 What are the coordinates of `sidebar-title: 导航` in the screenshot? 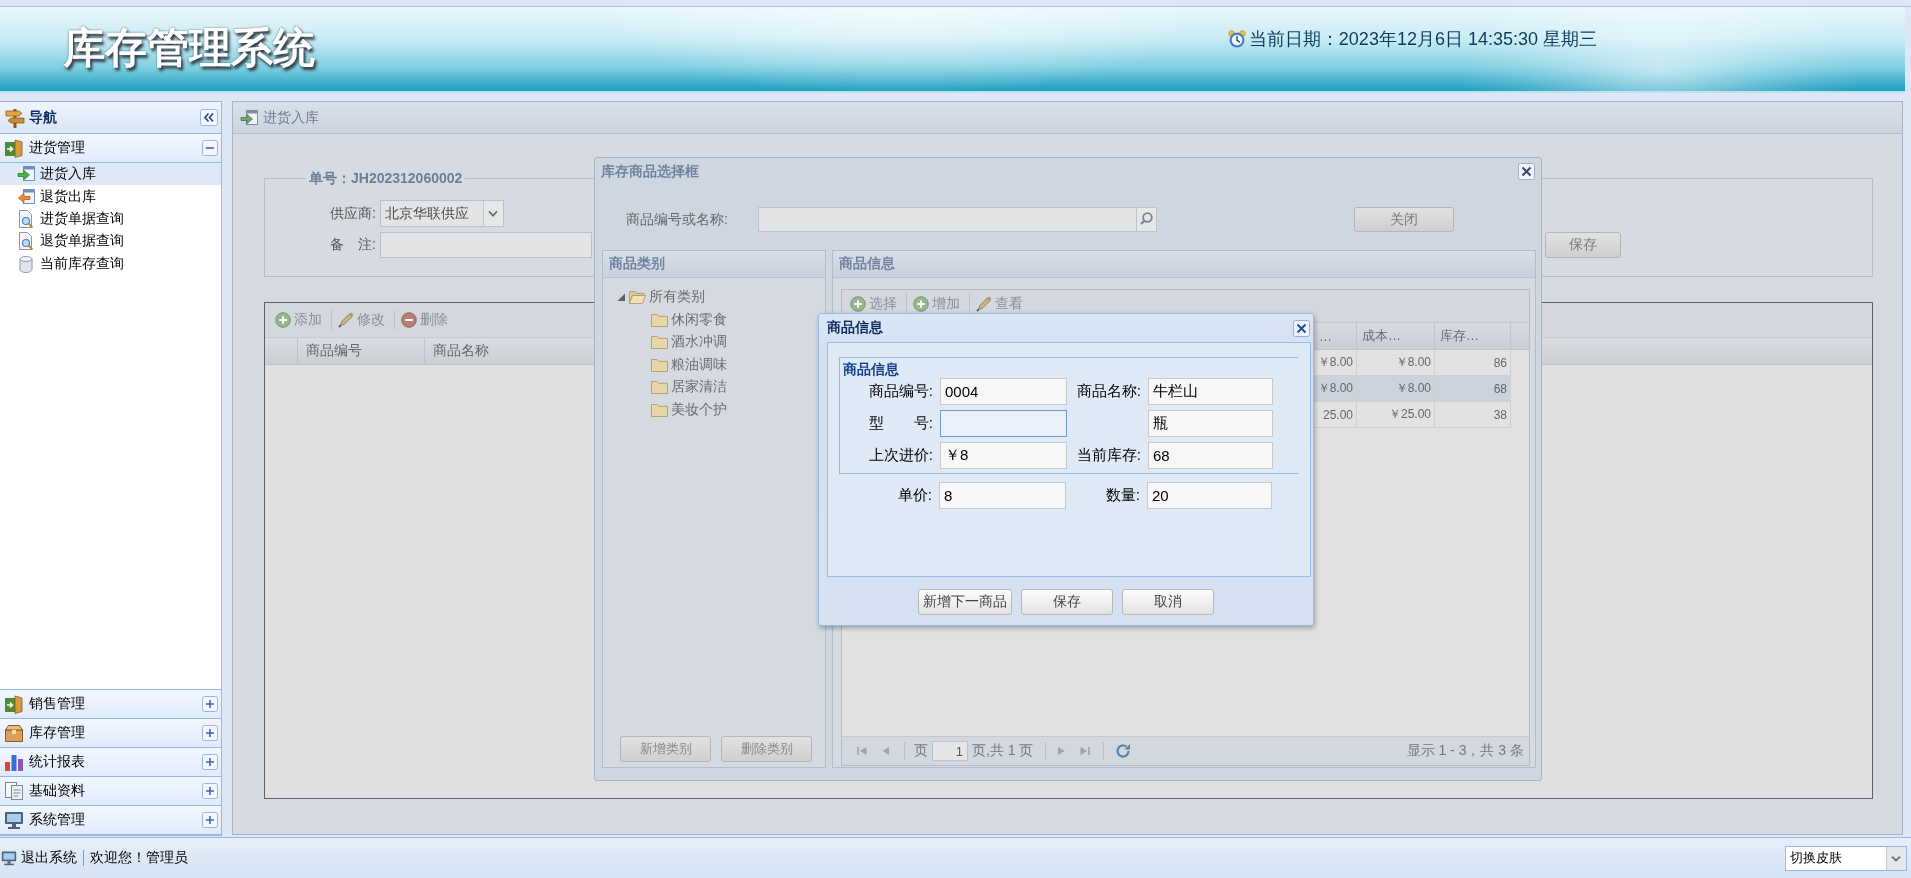 It's located at (43, 117).